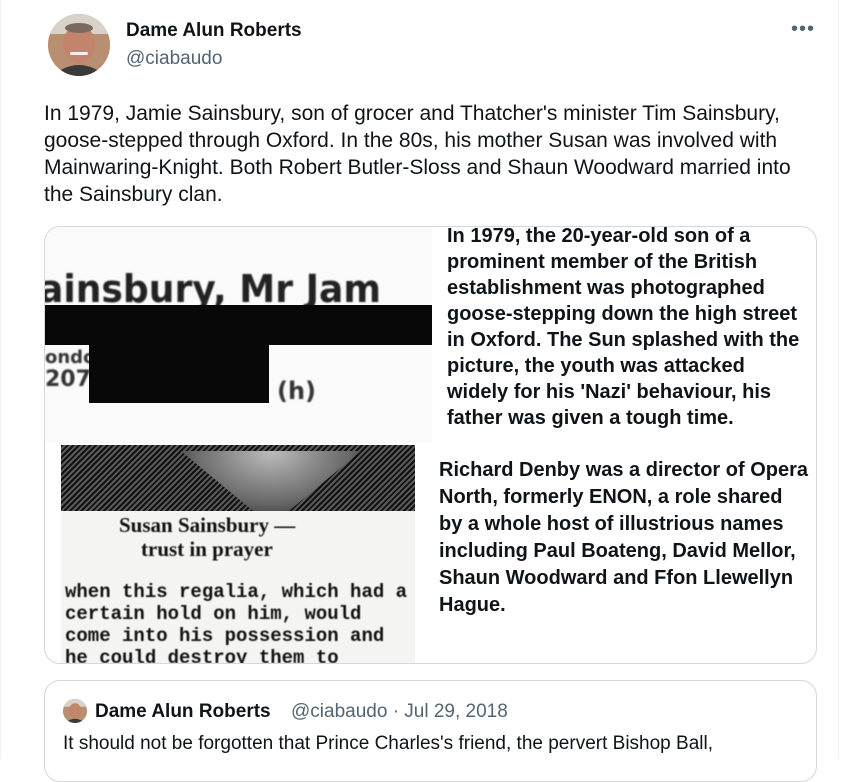 This screenshot has width=841, height=782. What do you see at coordinates (174, 59) in the screenshot?
I see `author-handle: @ciabaudo` at bounding box center [174, 59].